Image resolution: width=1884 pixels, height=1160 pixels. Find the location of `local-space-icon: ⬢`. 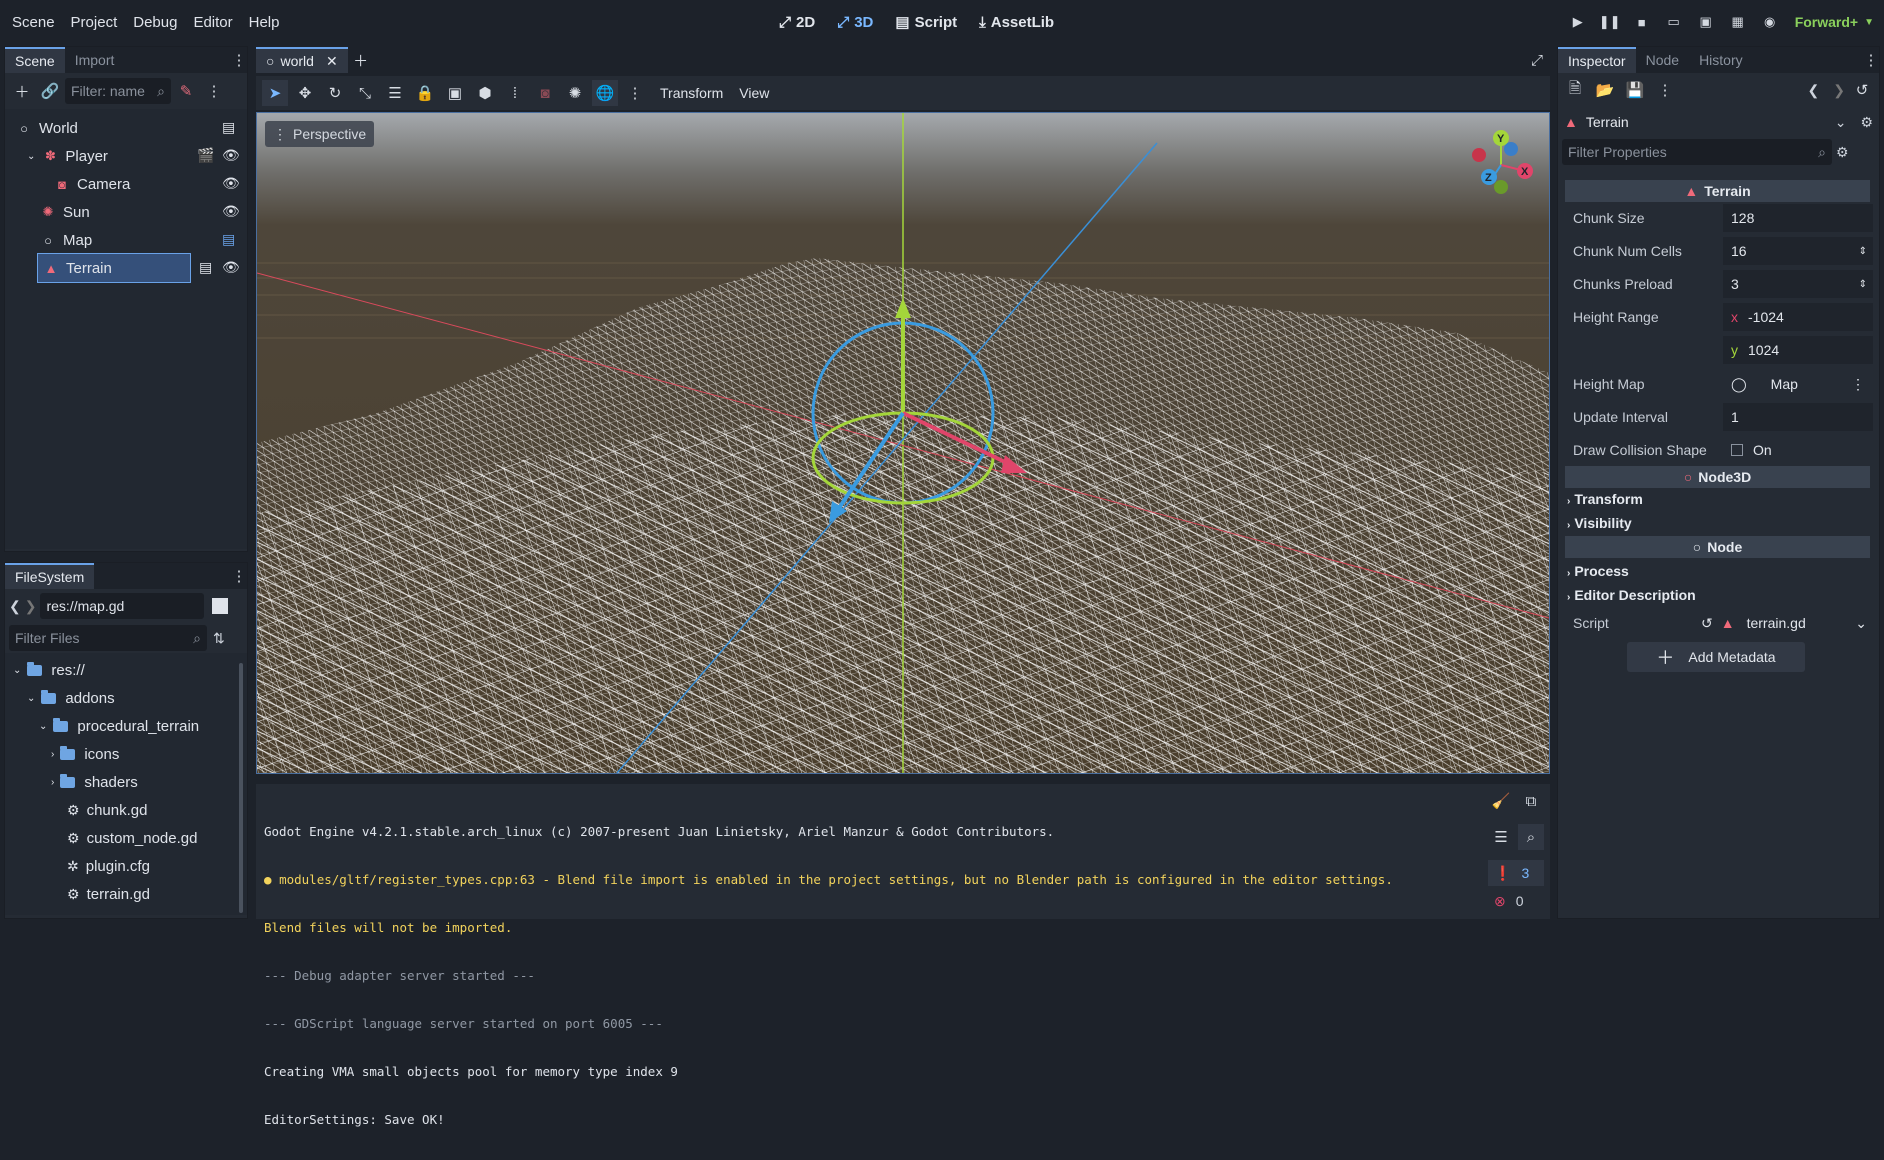

local-space-icon: ⬢ is located at coordinates (485, 93).